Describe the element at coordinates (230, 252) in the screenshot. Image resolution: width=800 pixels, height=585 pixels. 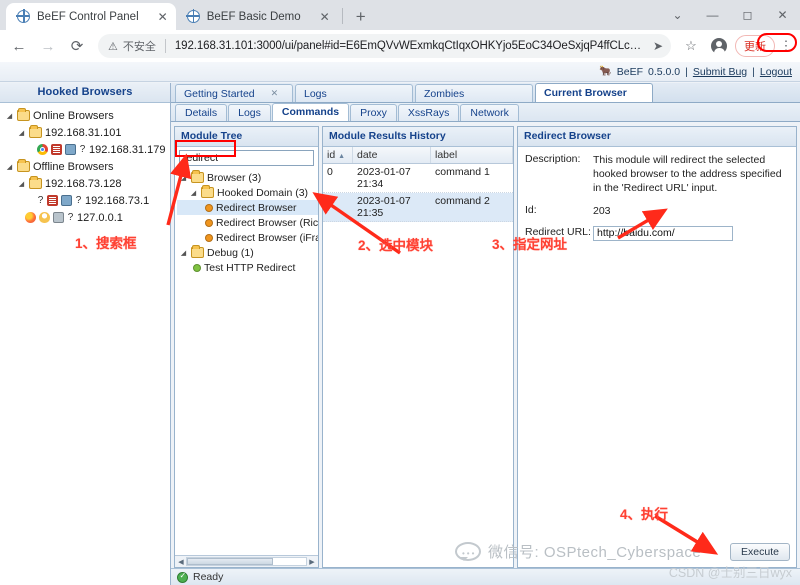
I see `module-node-label: Debug (1)` at that location.